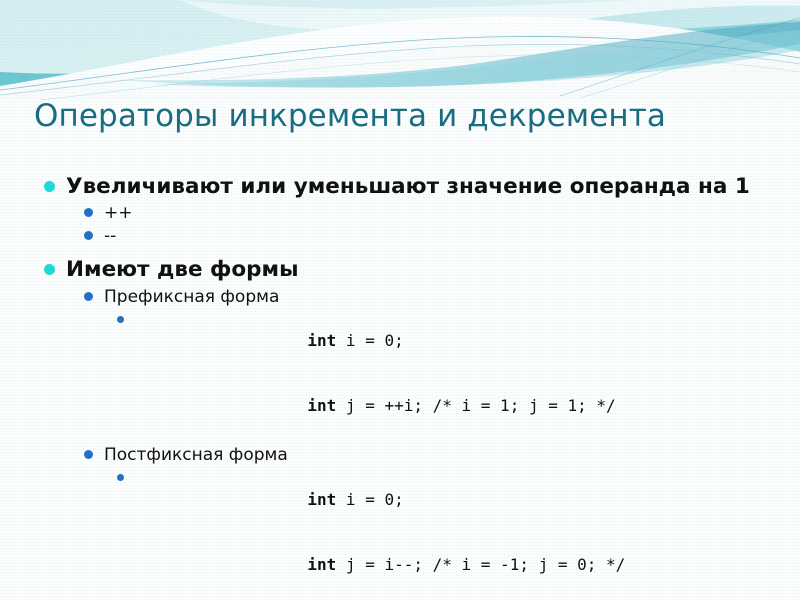 The height and width of the screenshot is (600, 800). I want to click on bullet-row: Постфиксная форма, so click(425, 455).